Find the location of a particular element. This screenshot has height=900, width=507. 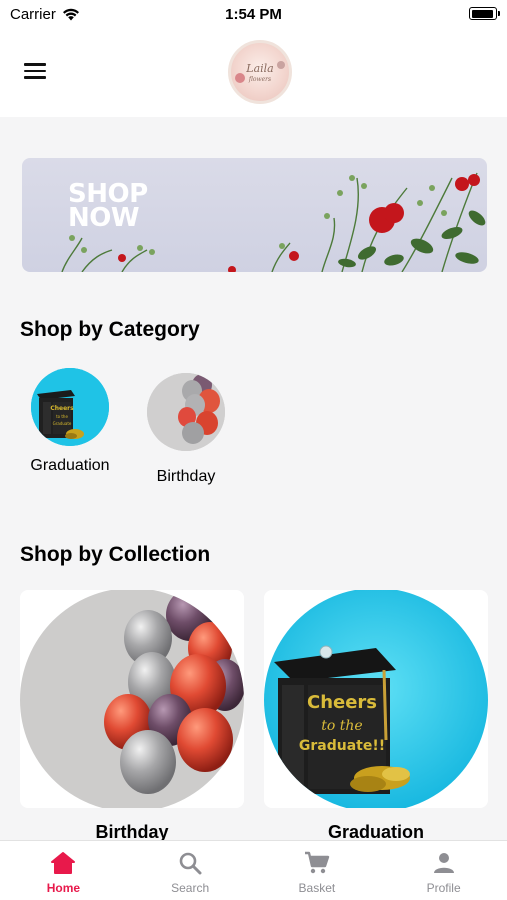

birthday-thumbnail is located at coordinates (186, 412).